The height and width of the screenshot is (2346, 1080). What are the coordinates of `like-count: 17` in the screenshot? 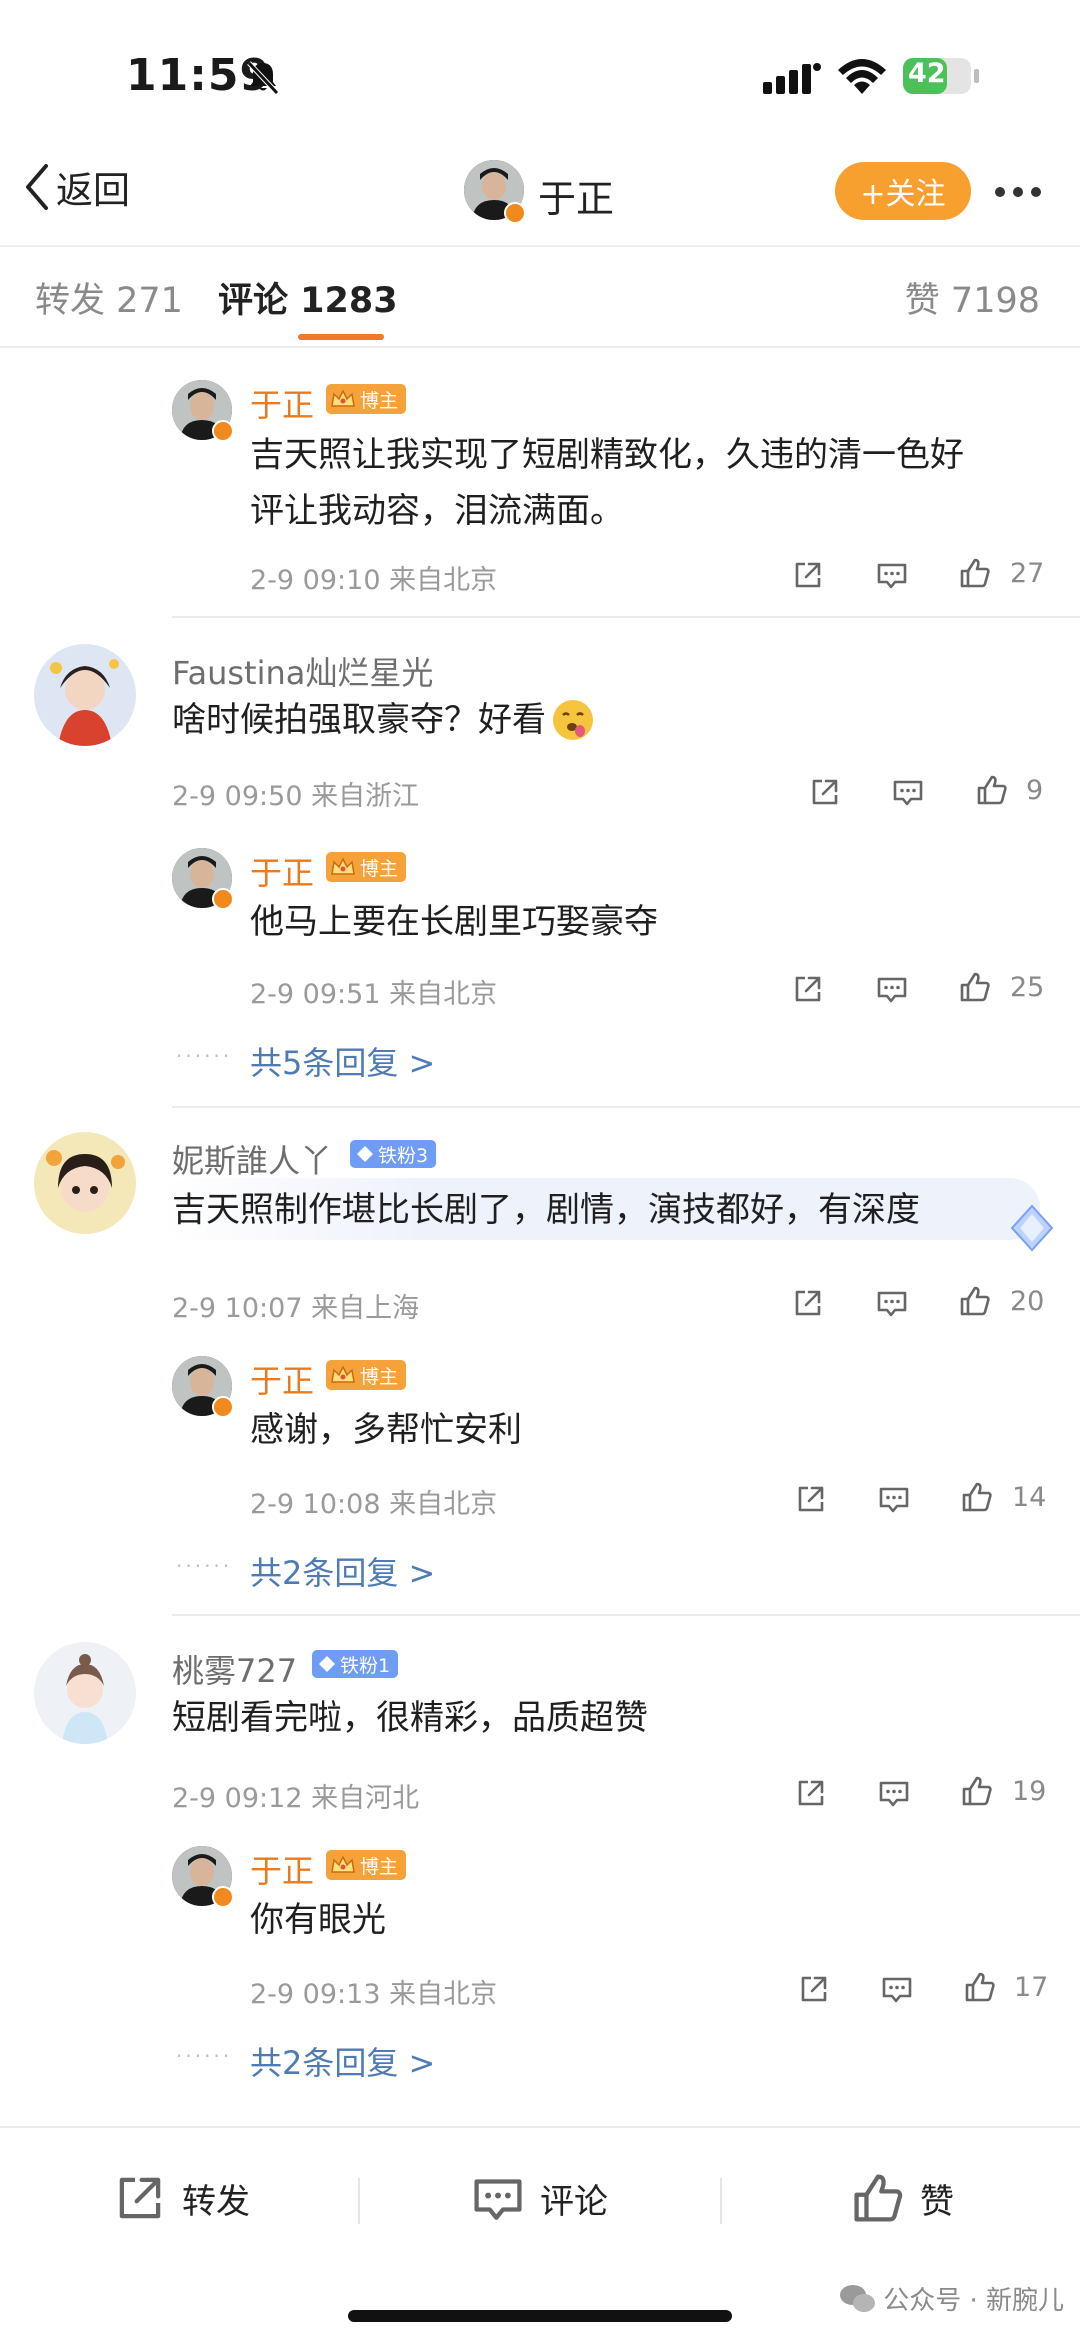 It's located at (1031, 1987).